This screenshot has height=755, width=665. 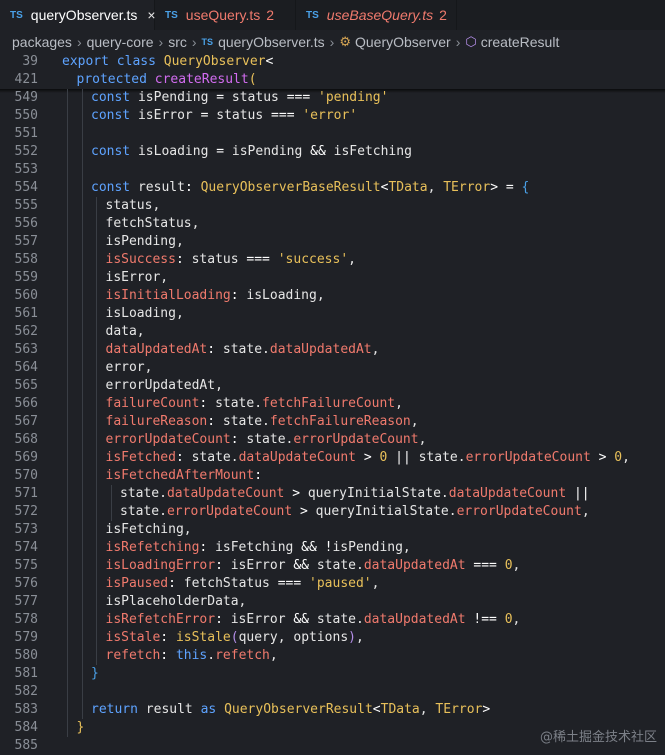 I want to click on code-text: const isPending = status === 'pending', so click(x=240, y=97).